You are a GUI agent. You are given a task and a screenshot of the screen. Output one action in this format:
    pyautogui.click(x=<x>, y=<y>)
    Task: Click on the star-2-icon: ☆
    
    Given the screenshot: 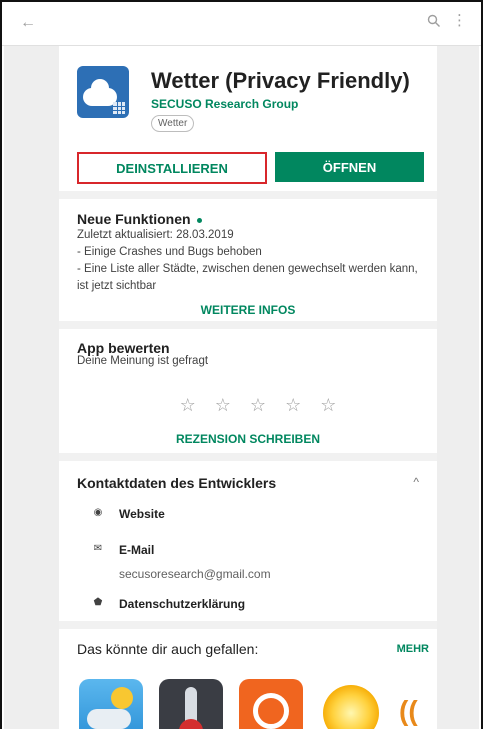 What is the action you would take?
    pyautogui.click(x=223, y=405)
    